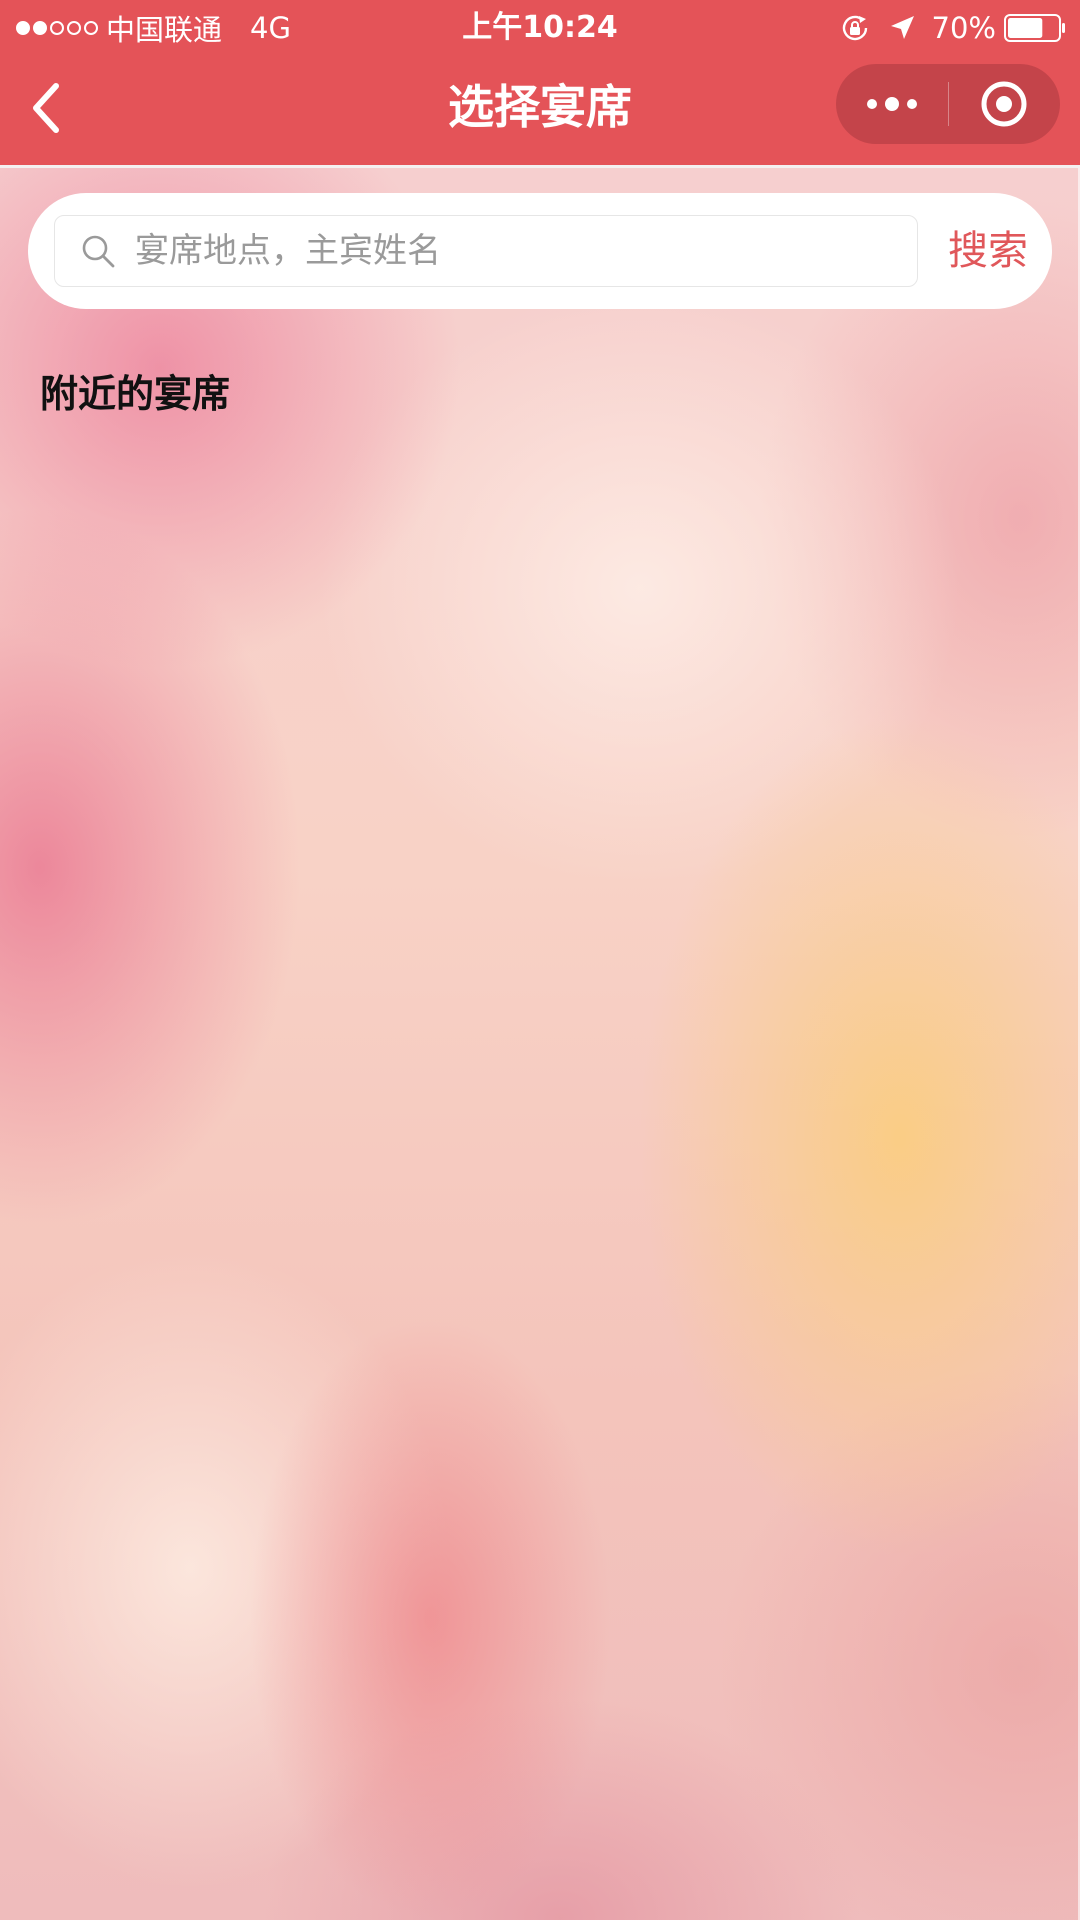  I want to click on header-divider, so click(540, 166).